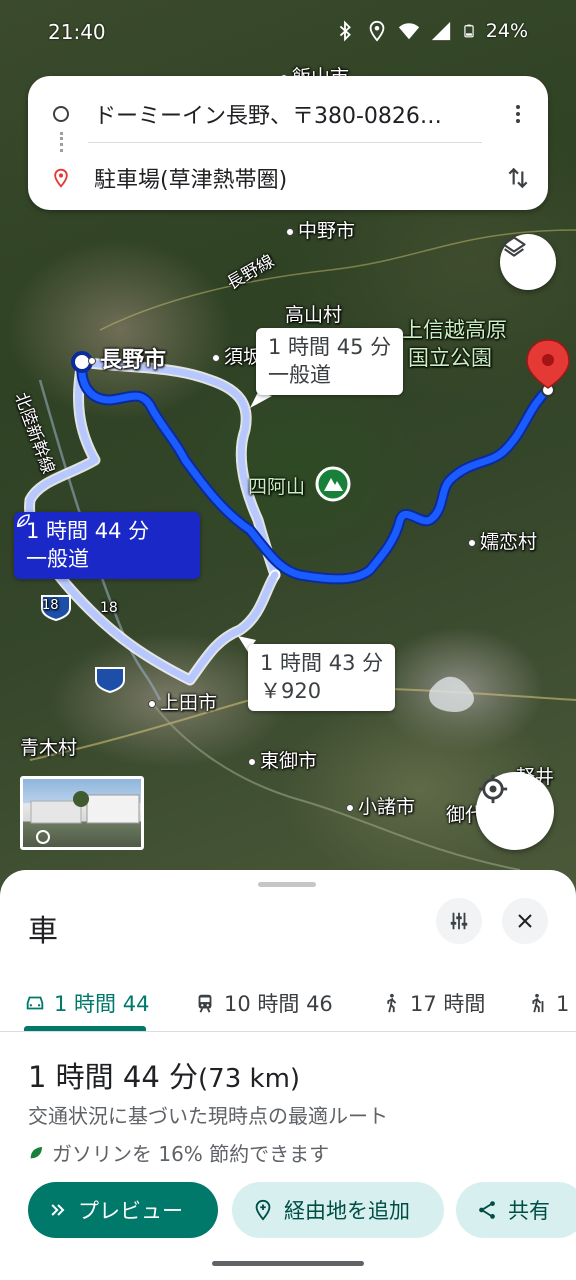 The image size is (576, 1280). I want to click on place-label: 高山村, so click(314, 315).